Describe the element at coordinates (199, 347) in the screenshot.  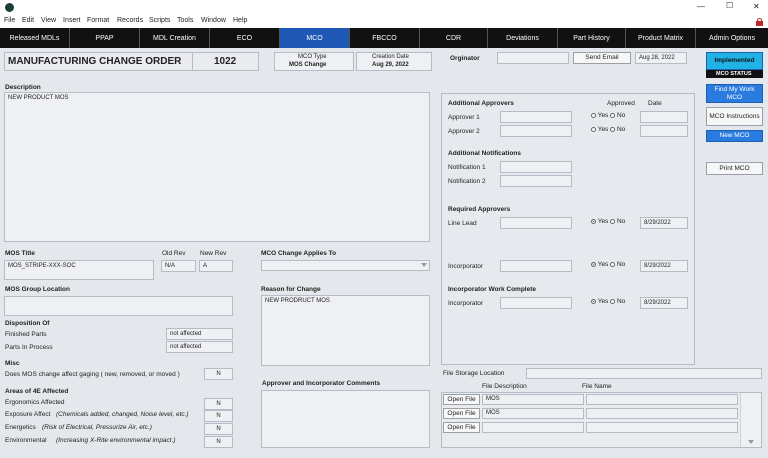
I see `parts-in-process-field: not affected` at that location.